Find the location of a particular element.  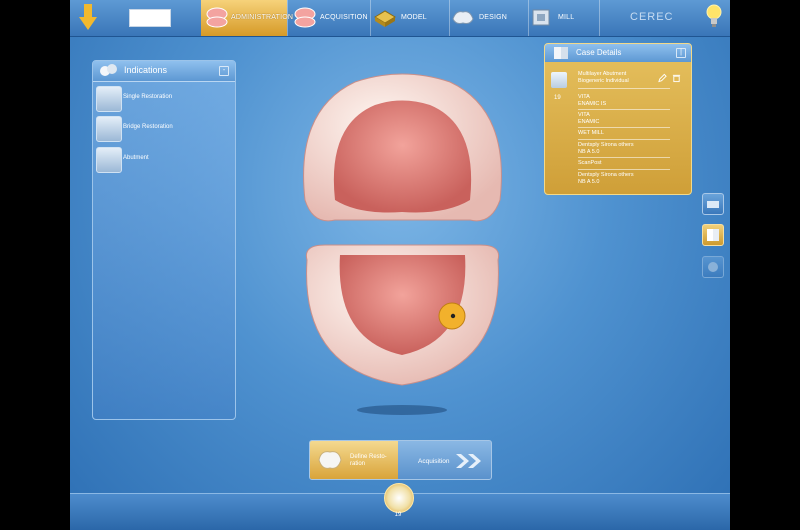

selected-tooth-thumbnail is located at coordinates (399, 498).